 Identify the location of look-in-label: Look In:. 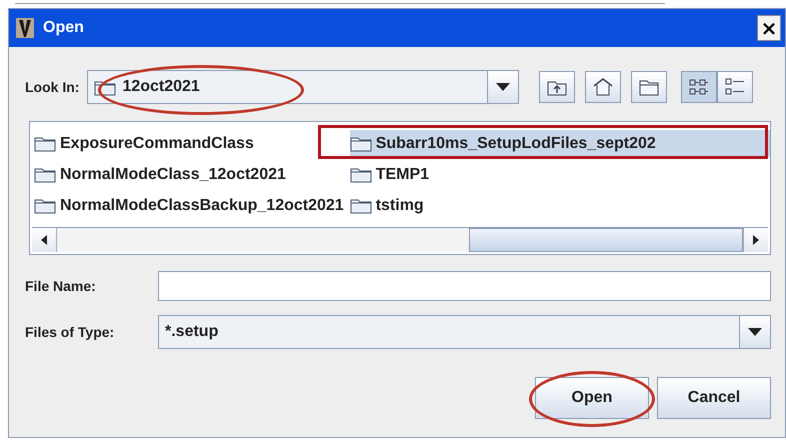
(52, 87).